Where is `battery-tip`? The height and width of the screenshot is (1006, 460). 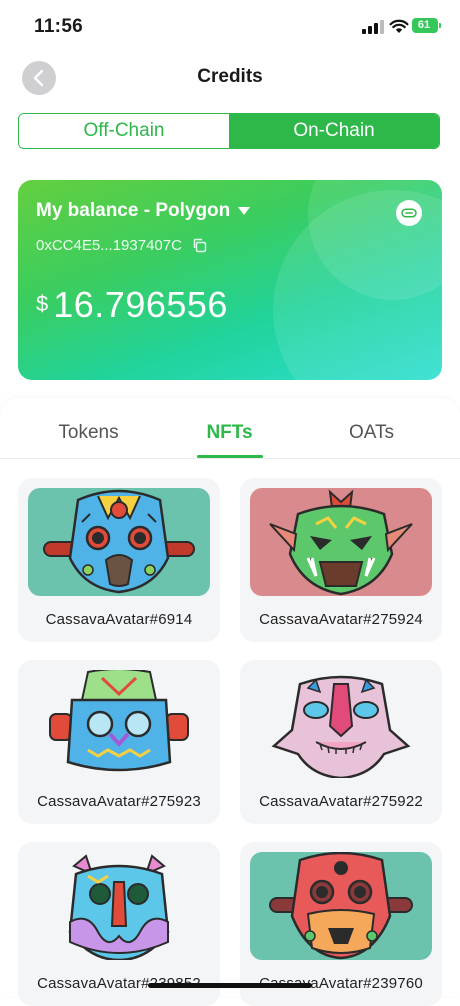 battery-tip is located at coordinates (440, 25).